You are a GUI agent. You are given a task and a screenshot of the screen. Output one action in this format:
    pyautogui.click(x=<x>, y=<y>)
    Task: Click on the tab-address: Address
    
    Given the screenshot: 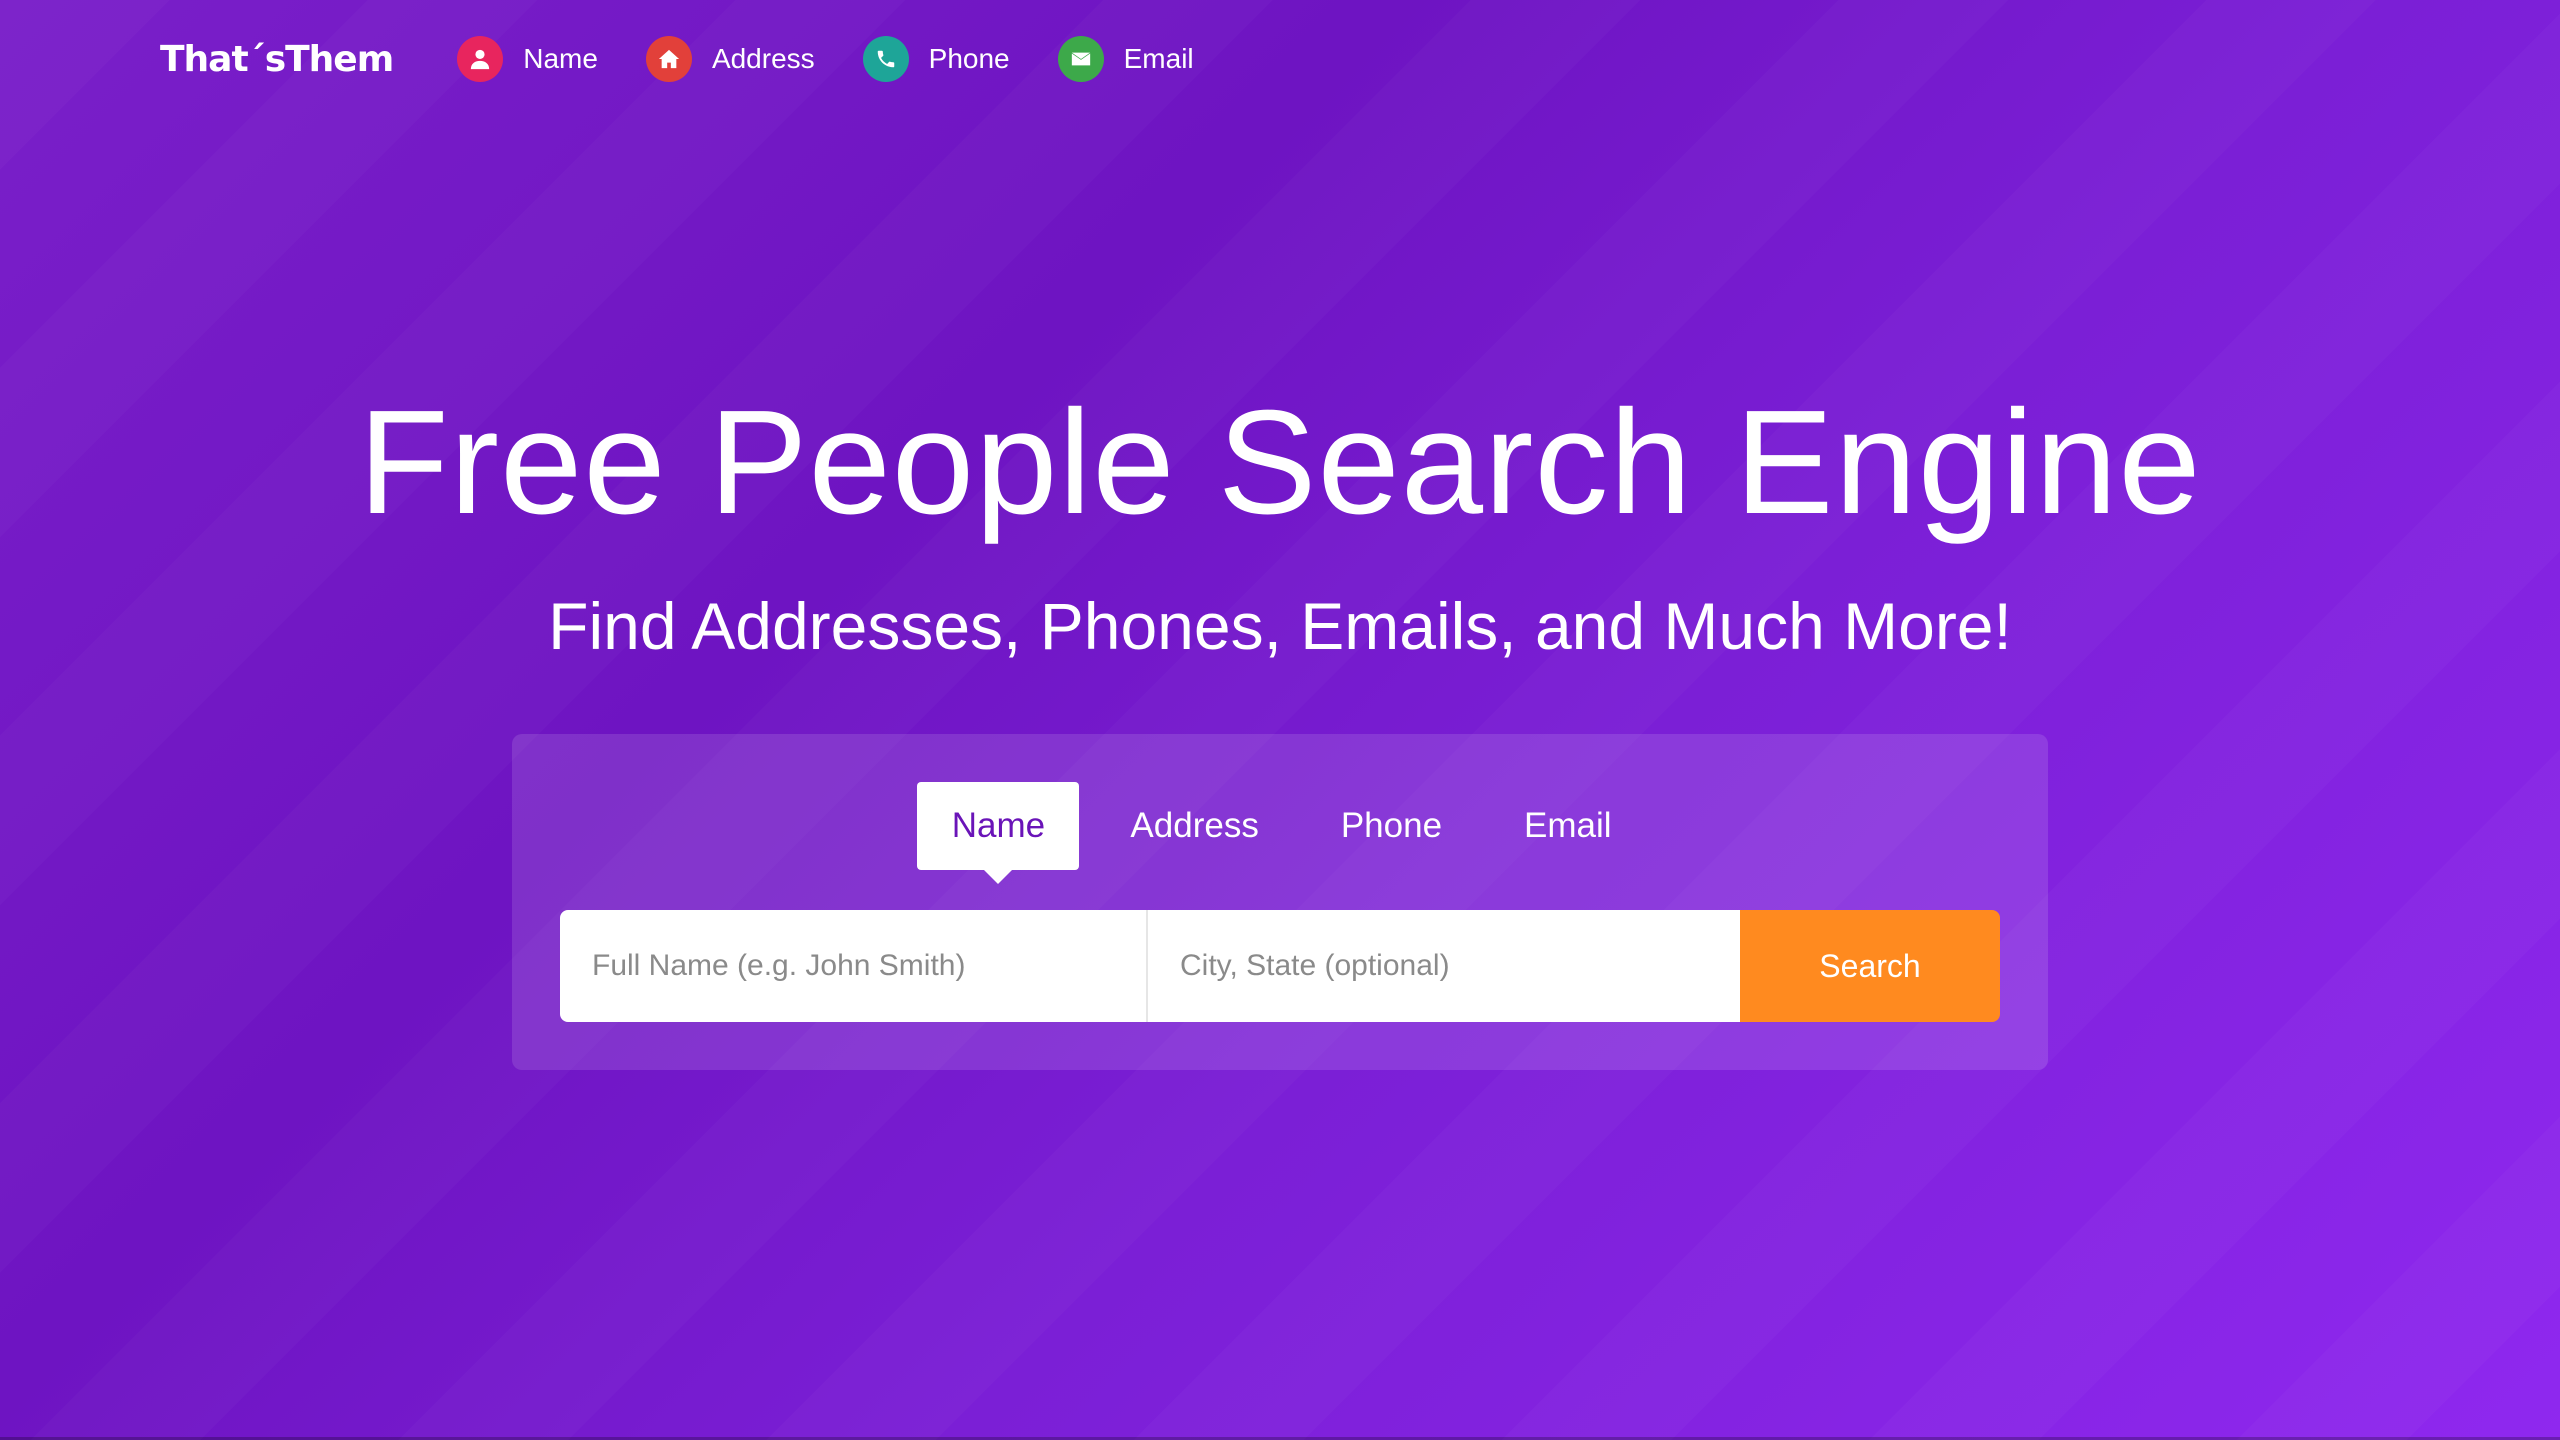 What is the action you would take?
    pyautogui.click(x=1194, y=826)
    